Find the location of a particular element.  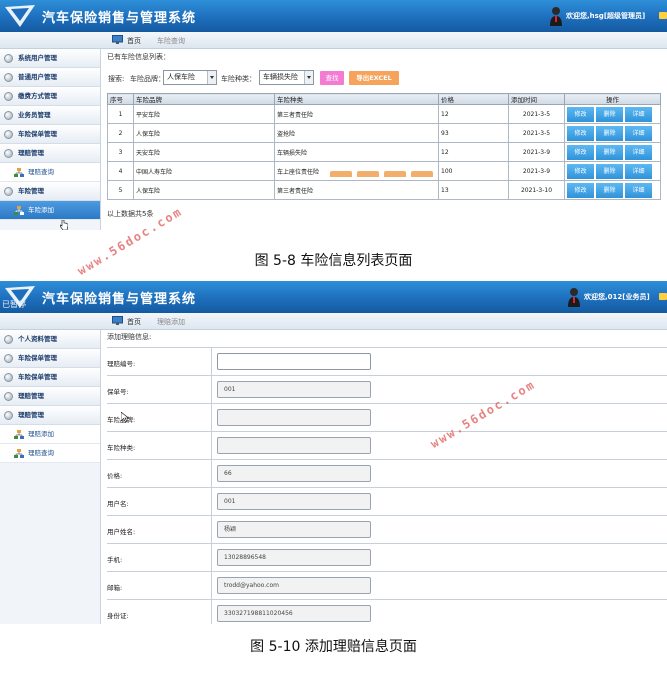

sidebar-subitem-add-claim: 理赔添加 is located at coordinates (50, 434).